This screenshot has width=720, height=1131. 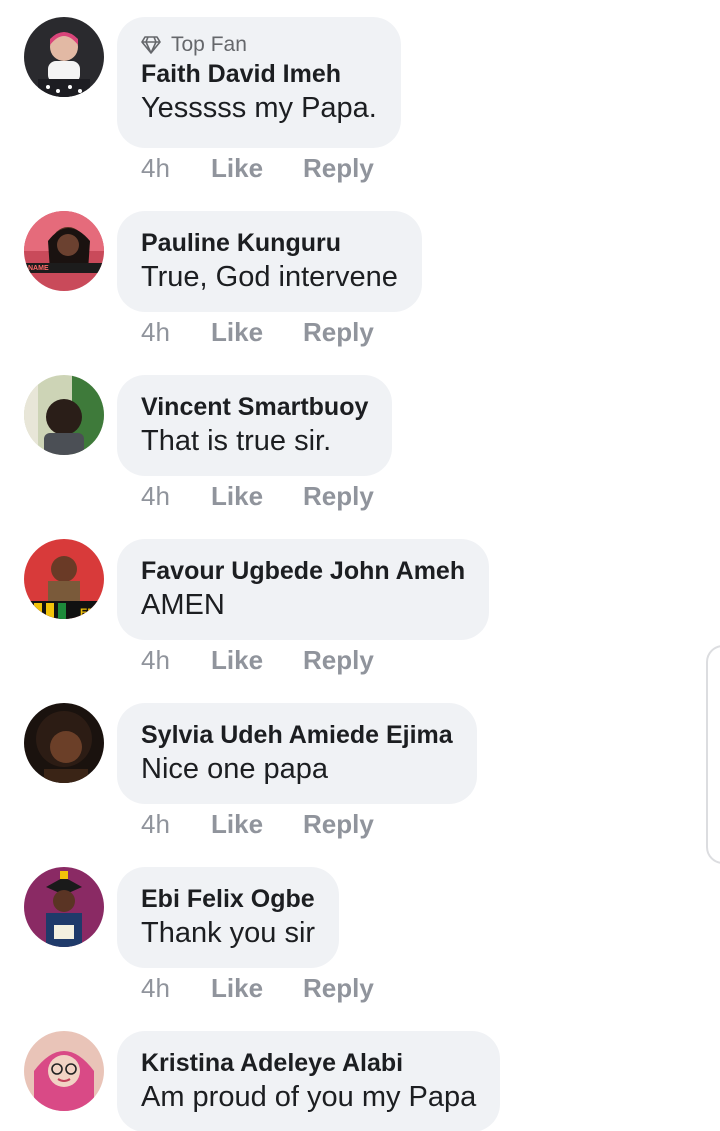 What do you see at coordinates (259, 45) in the screenshot?
I see `top-fan-badge: Top Fan` at bounding box center [259, 45].